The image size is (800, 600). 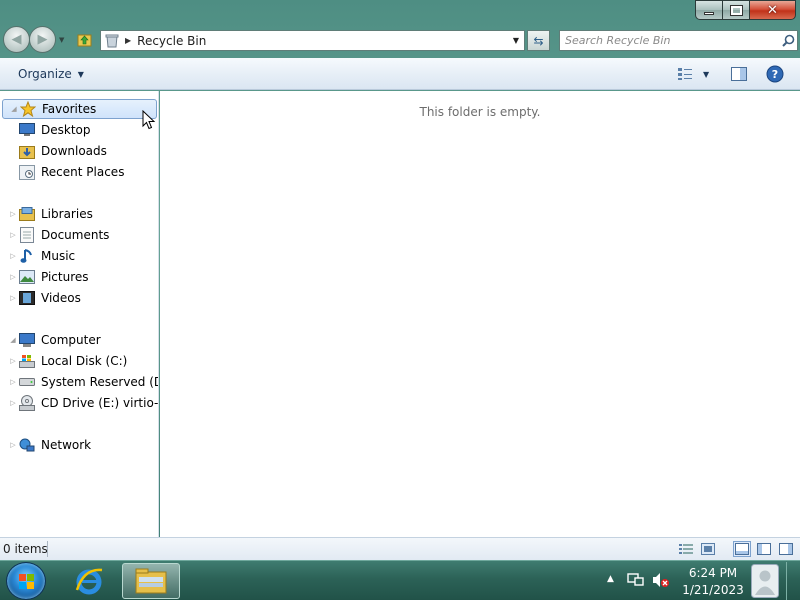 I want to click on views-dropdown-icon: ▼, so click(x=706, y=74).